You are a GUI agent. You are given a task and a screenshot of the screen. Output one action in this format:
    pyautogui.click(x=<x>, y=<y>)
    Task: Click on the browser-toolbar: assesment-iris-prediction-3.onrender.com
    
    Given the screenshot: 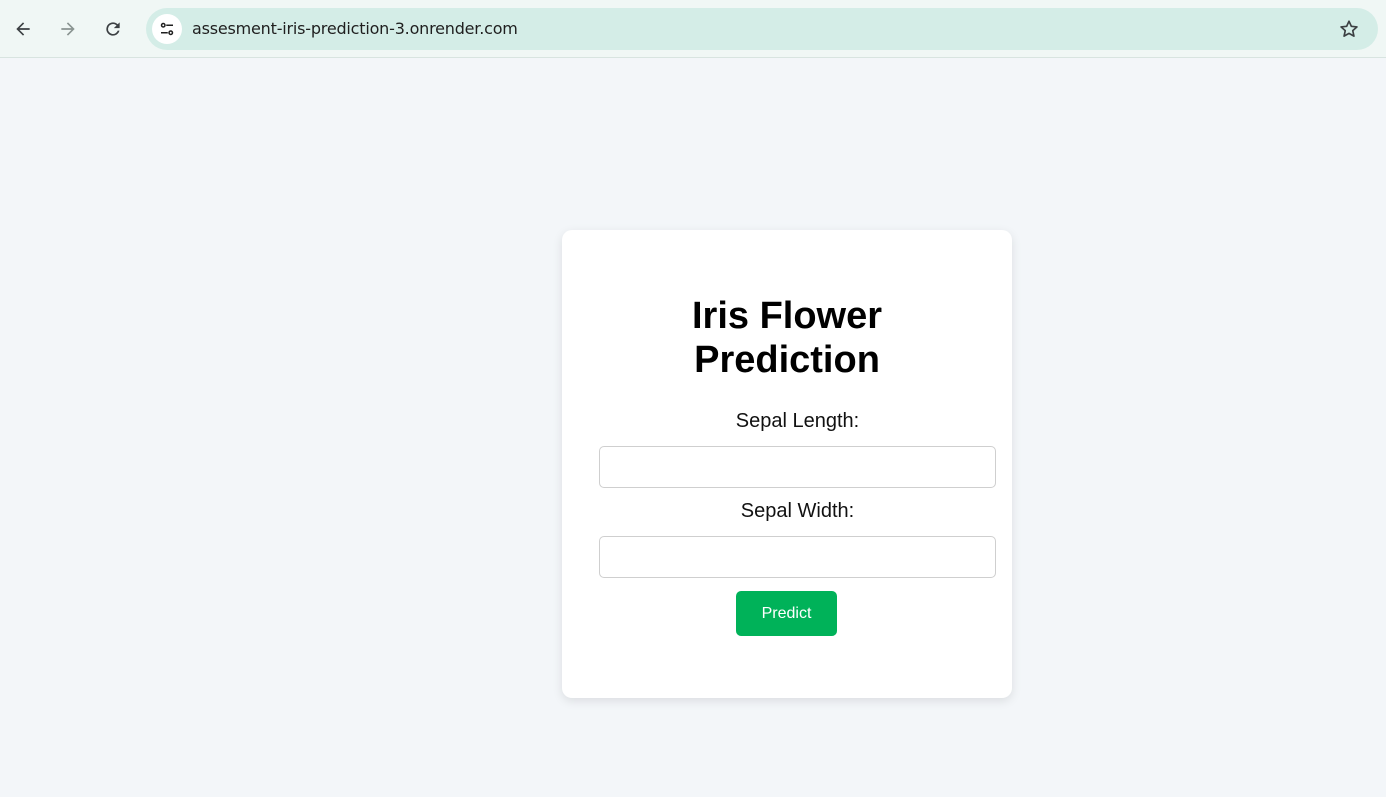 What is the action you would take?
    pyautogui.click(x=693, y=29)
    